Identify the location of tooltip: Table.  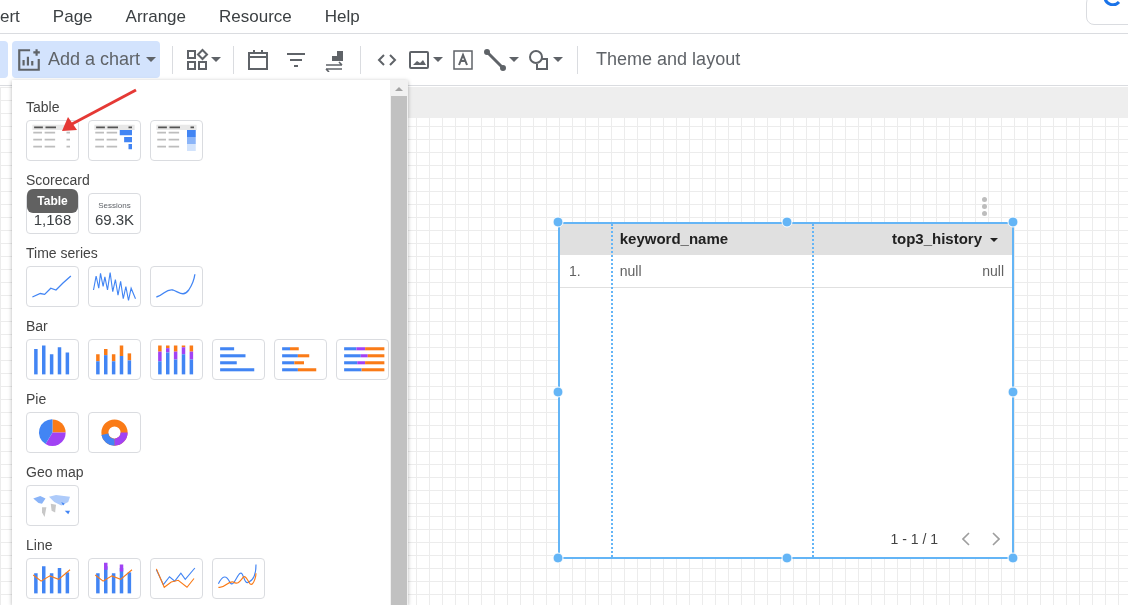
(52, 201).